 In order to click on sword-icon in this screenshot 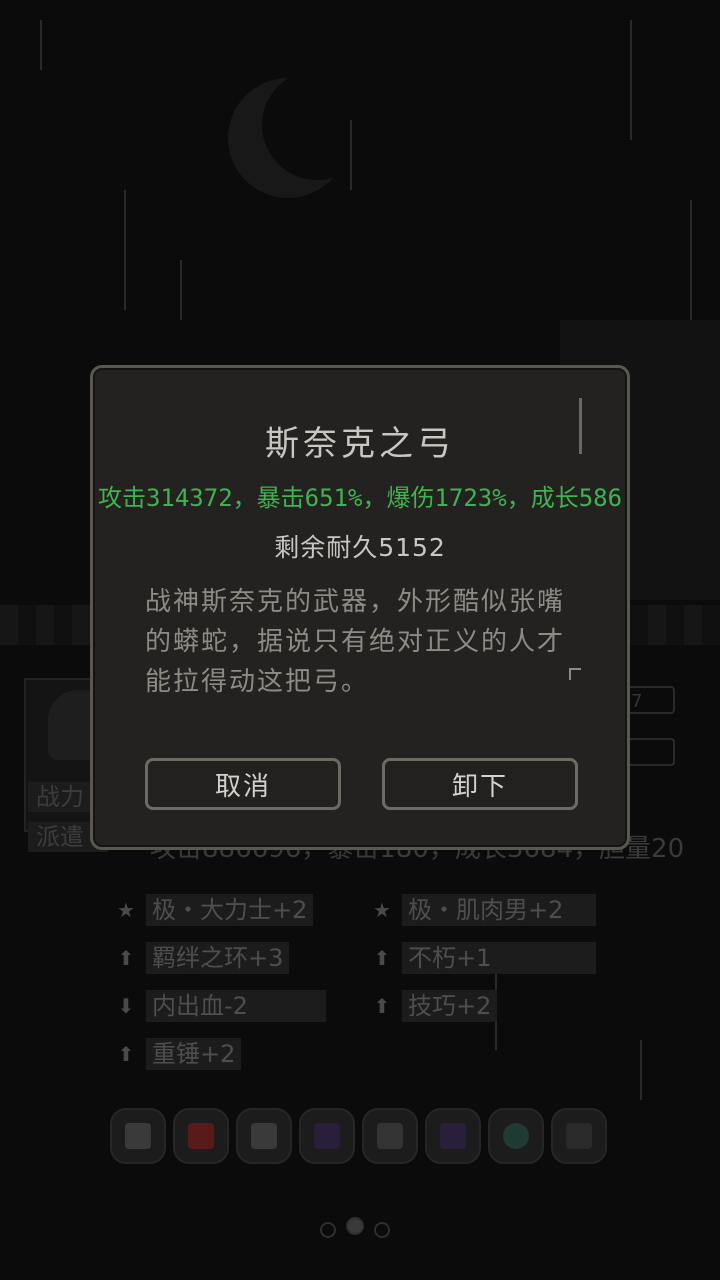, I will do `click(138, 1136)`.